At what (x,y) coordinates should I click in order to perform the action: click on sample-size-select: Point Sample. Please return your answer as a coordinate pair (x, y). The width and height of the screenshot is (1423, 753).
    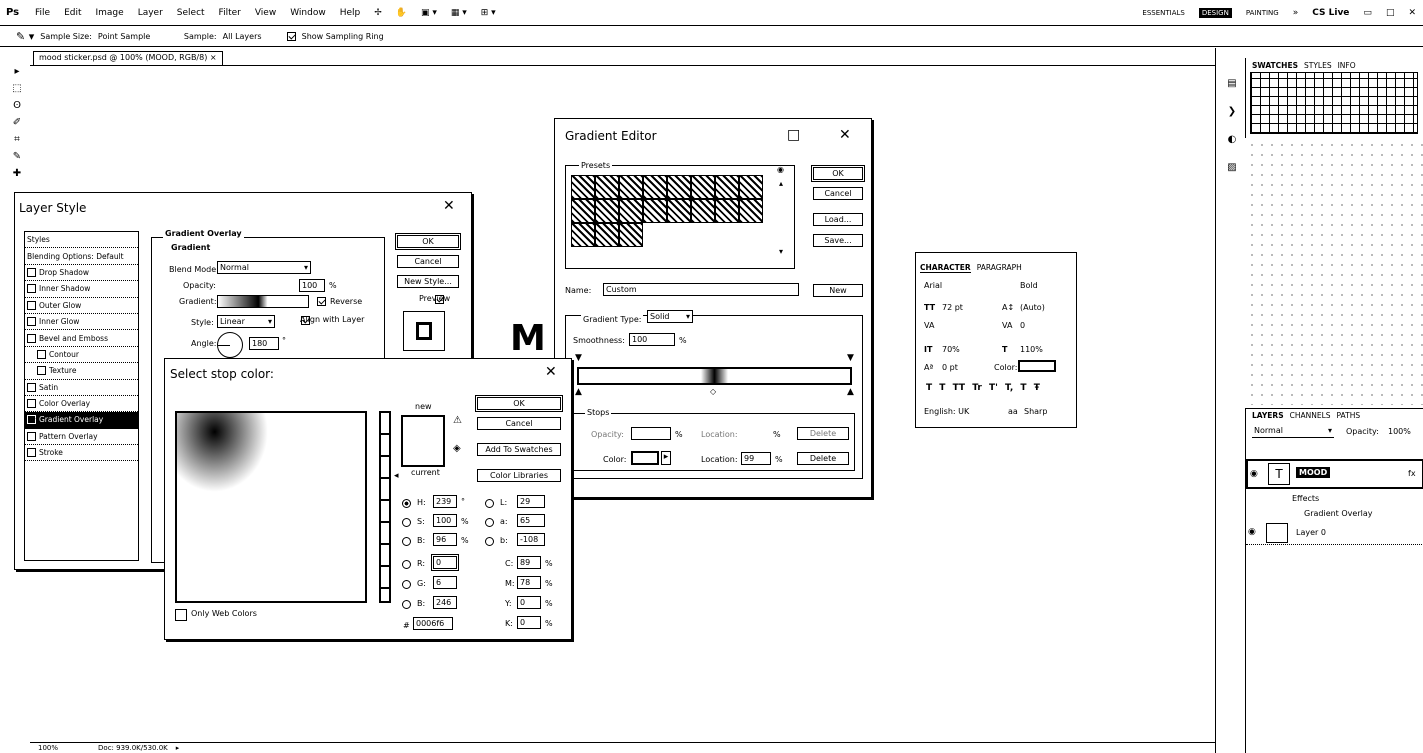
    Looking at the image, I should click on (138, 36).